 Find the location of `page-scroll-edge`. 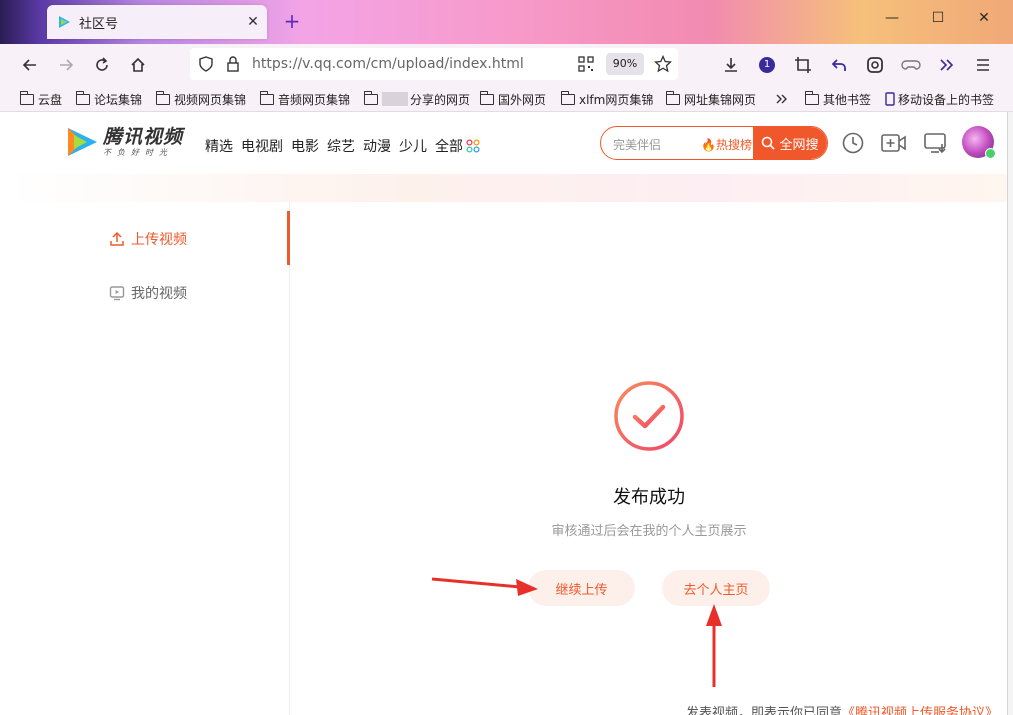

page-scroll-edge is located at coordinates (1010, 413).